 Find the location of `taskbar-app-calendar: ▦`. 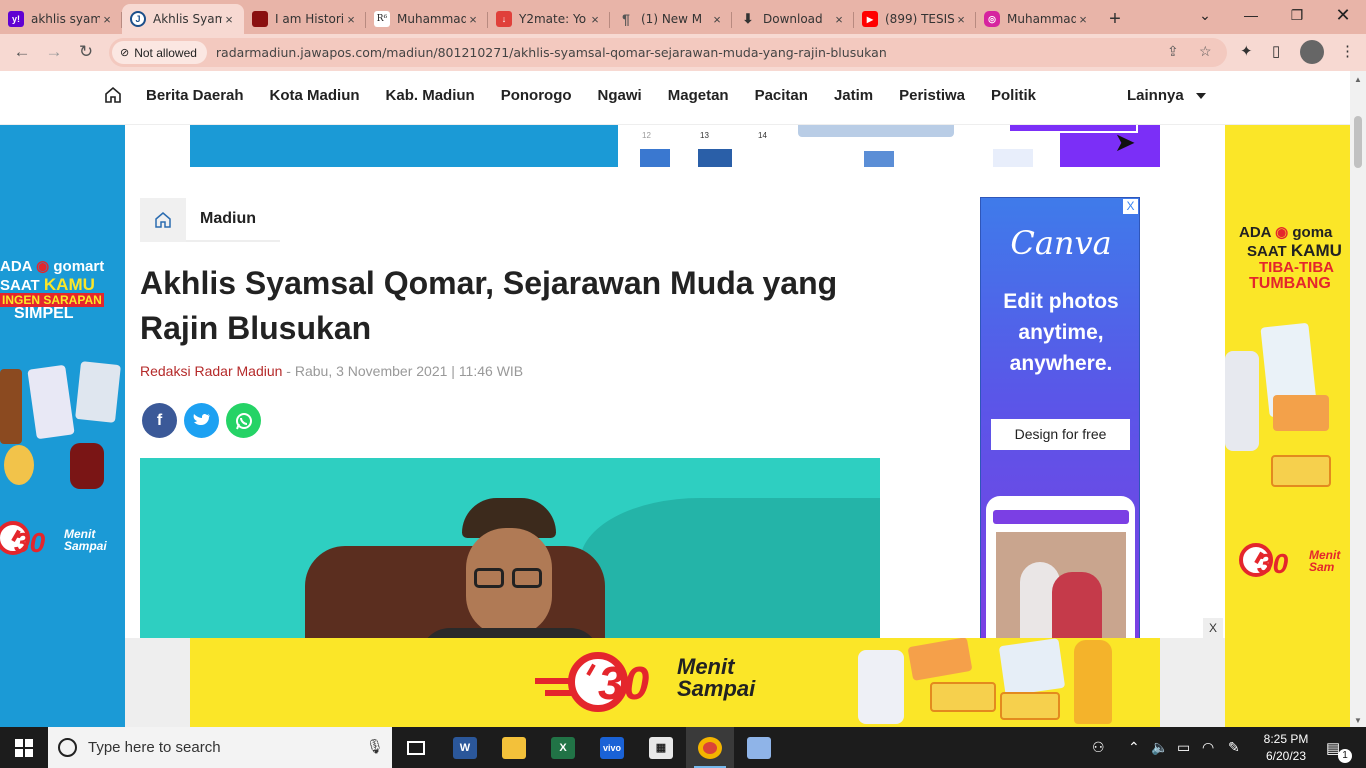

taskbar-app-calendar: ▦ is located at coordinates (661, 747).